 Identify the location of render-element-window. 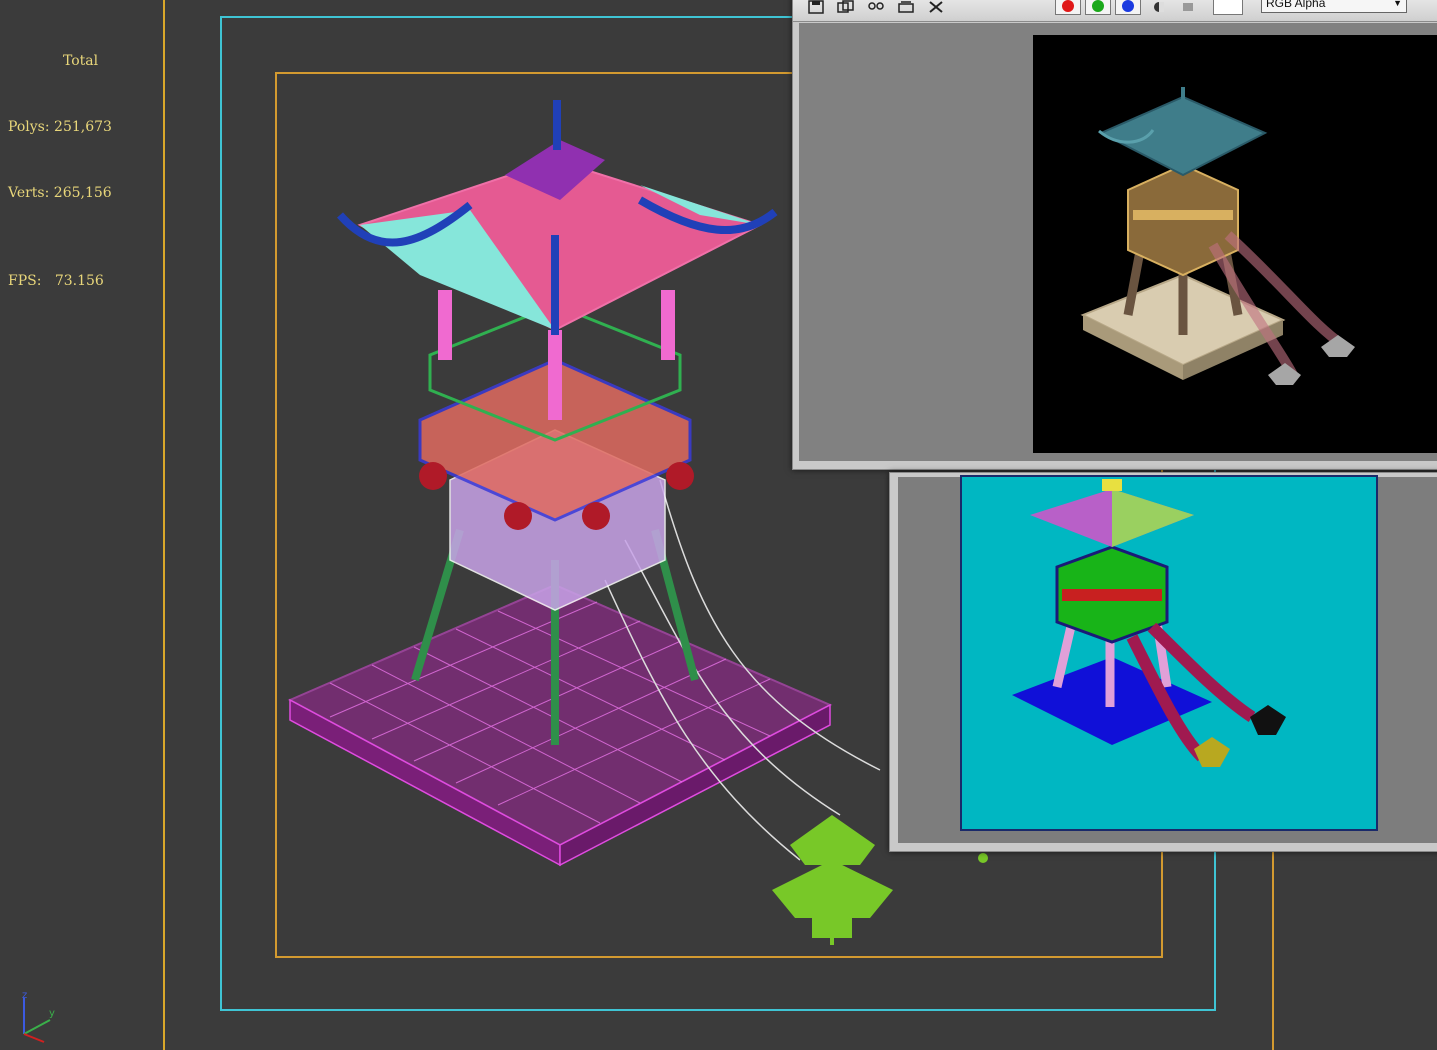
(1163, 662).